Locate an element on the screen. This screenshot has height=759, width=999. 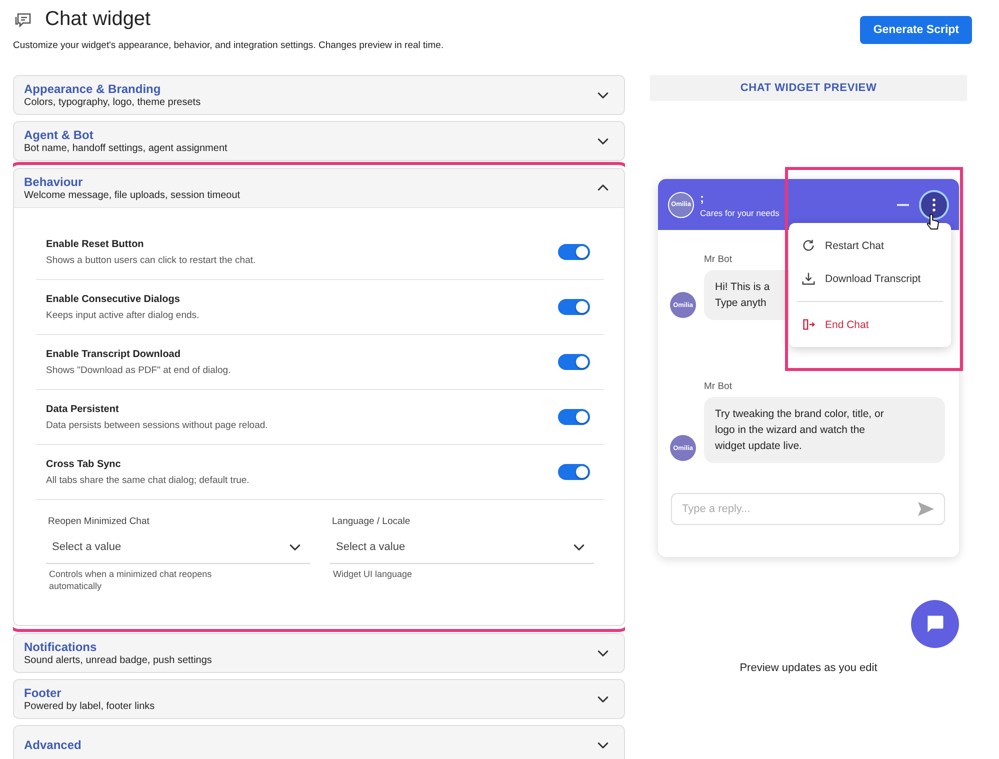
menu-item: End Chat is located at coordinates (870, 324).